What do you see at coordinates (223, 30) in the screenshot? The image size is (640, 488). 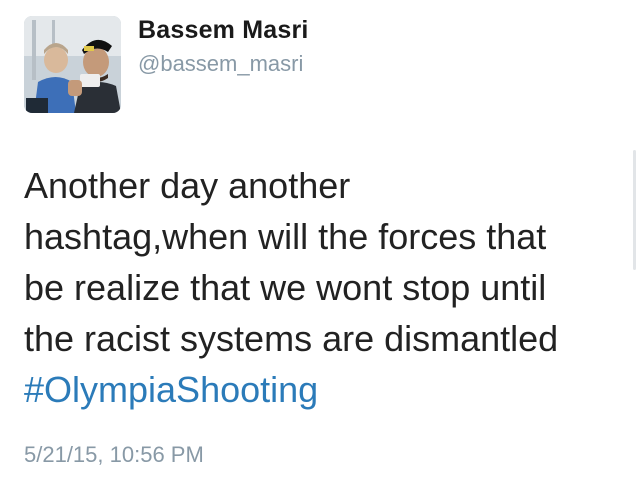 I see `display-name: Bassem Masri` at bounding box center [223, 30].